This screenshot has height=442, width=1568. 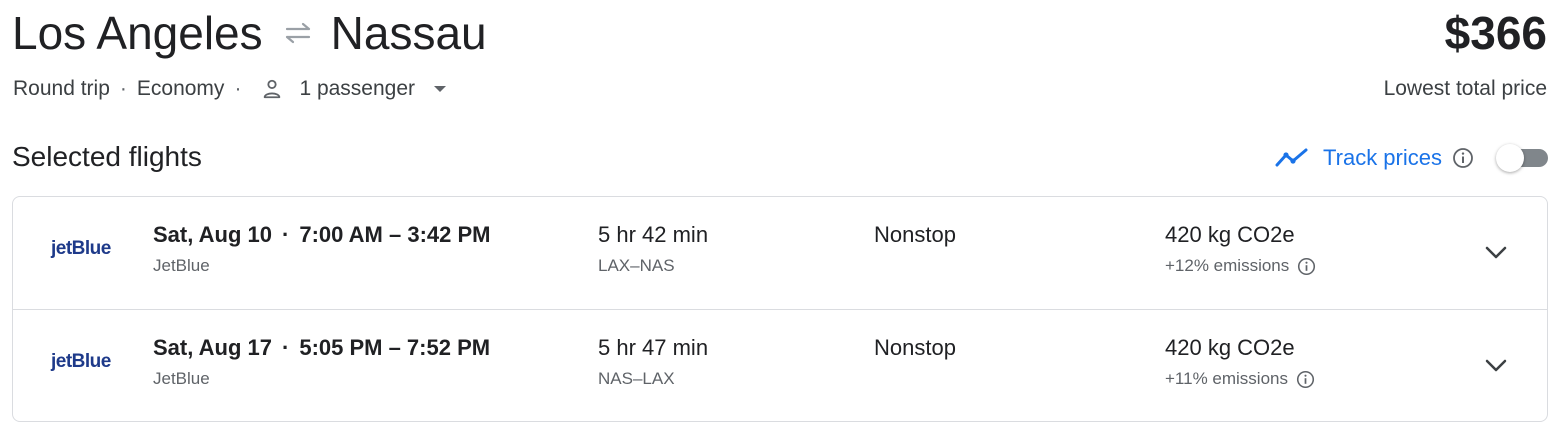 What do you see at coordinates (137, 33) in the screenshot?
I see `origin-city: Los Angeles` at bounding box center [137, 33].